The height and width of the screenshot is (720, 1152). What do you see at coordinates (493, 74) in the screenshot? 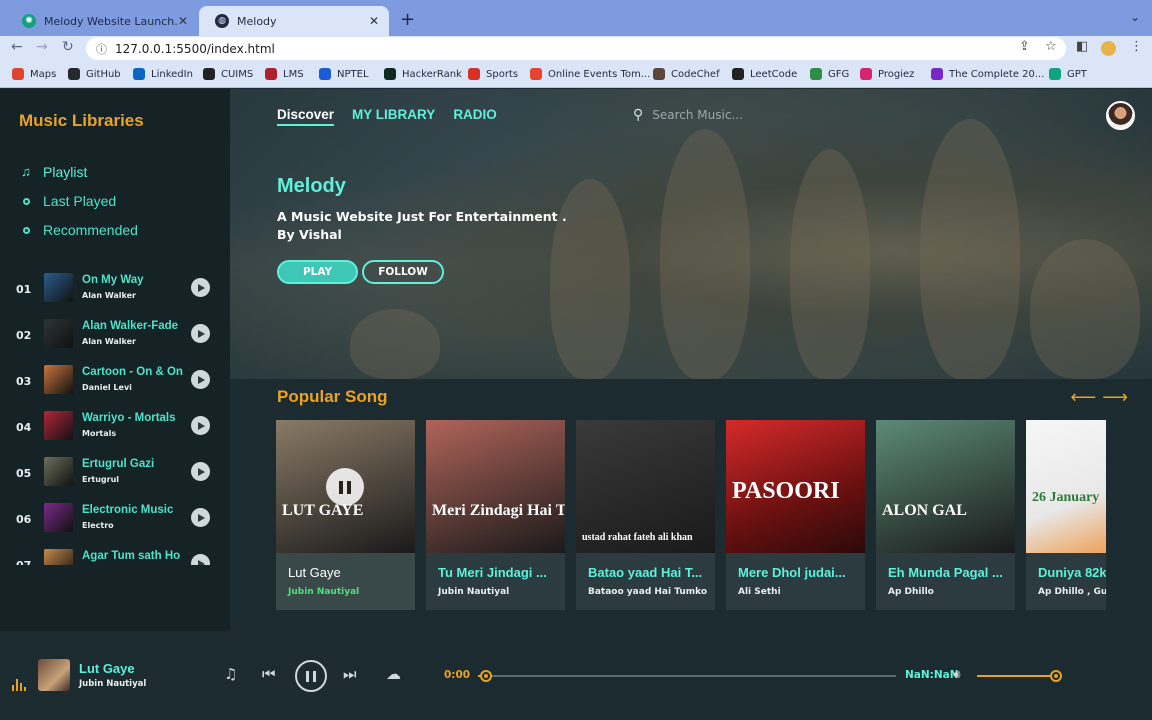
I see `bookmark-item: Sports` at bounding box center [493, 74].